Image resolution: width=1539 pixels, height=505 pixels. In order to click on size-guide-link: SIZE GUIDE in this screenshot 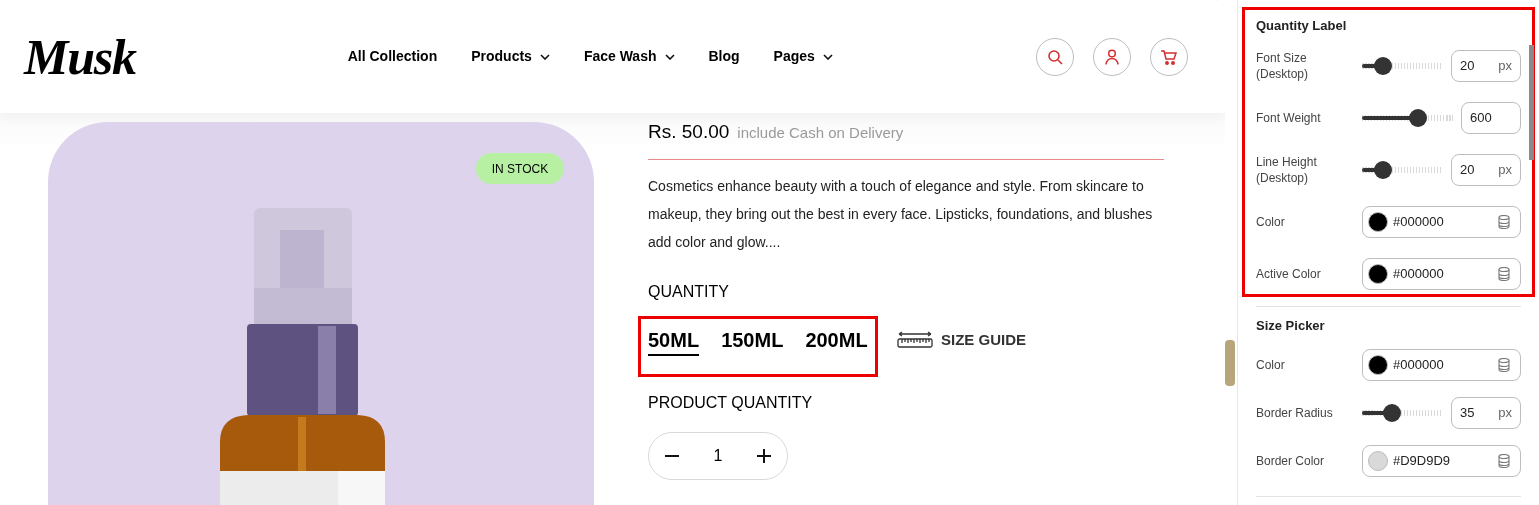, I will do `click(961, 340)`.